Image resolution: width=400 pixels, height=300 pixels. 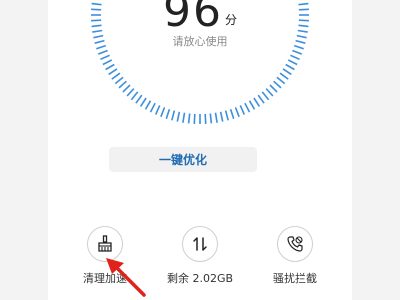 What do you see at coordinates (200, 278) in the screenshot?
I see `storage-tool-label: 剩余 2.02GB` at bounding box center [200, 278].